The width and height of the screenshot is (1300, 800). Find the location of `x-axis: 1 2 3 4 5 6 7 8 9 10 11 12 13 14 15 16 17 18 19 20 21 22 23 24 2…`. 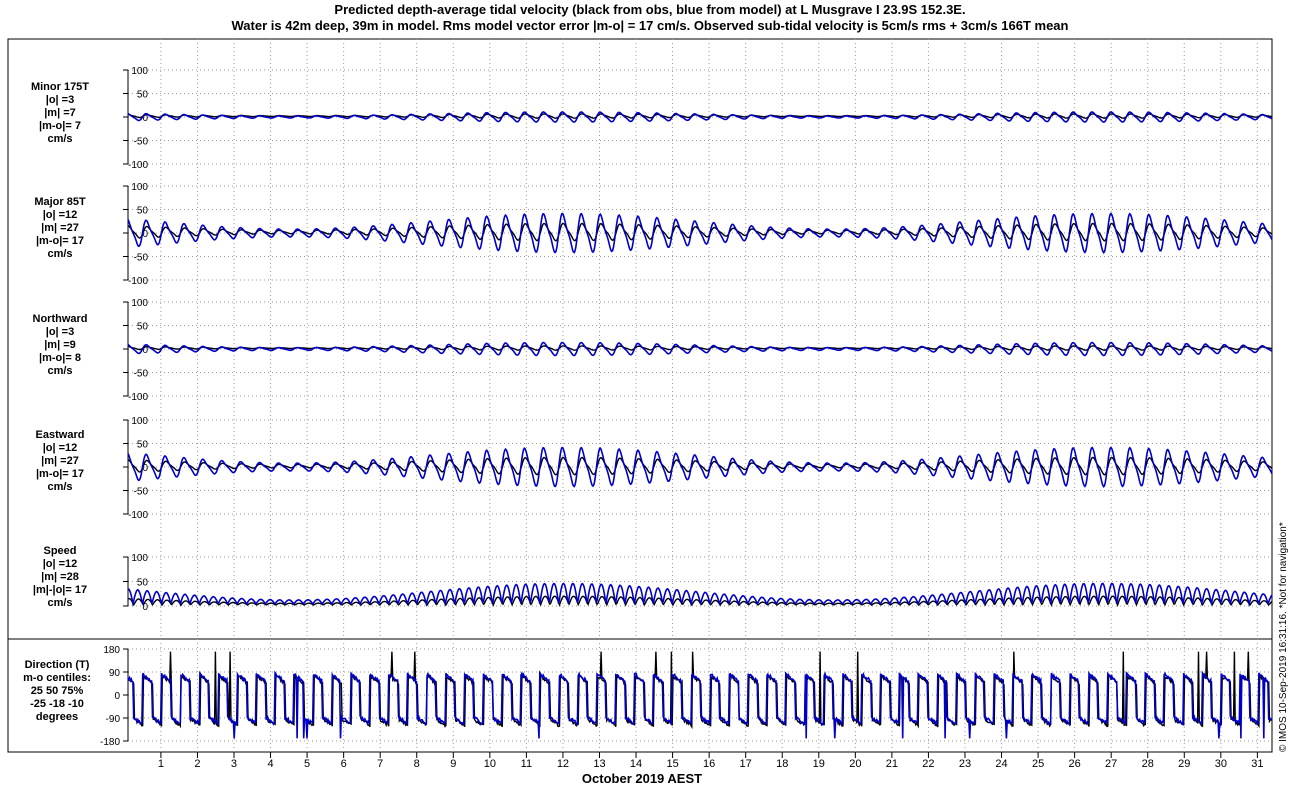

x-axis: 1 2 3 4 5 6 7 8 9 10 11 12 13 14 15 16 17 18 19 20 21 22 23 24 2… is located at coordinates (711, 761).